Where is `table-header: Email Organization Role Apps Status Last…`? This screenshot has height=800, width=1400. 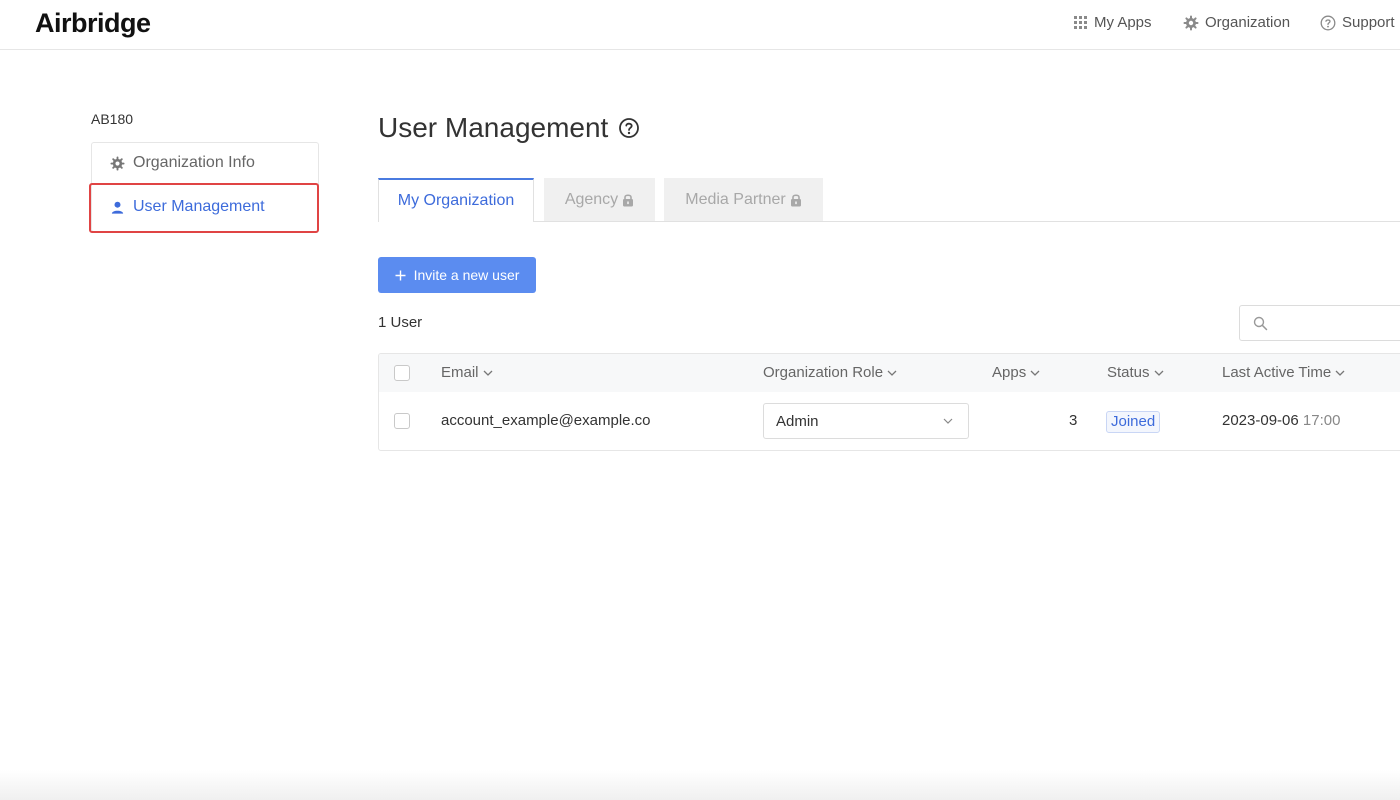
table-header: Email Organization Role Apps Status Last… is located at coordinates (889, 373).